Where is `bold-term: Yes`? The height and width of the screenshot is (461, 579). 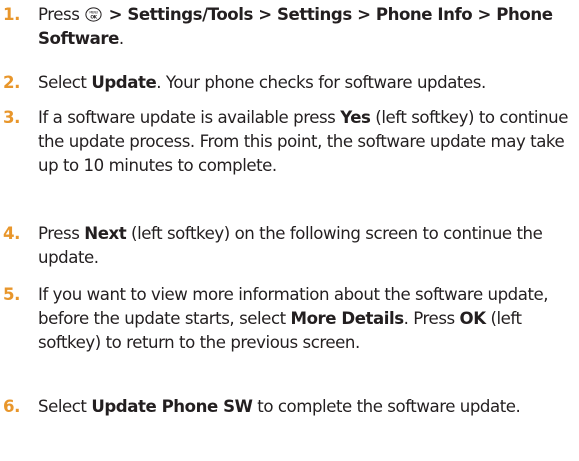 bold-term: Yes is located at coordinates (355, 117).